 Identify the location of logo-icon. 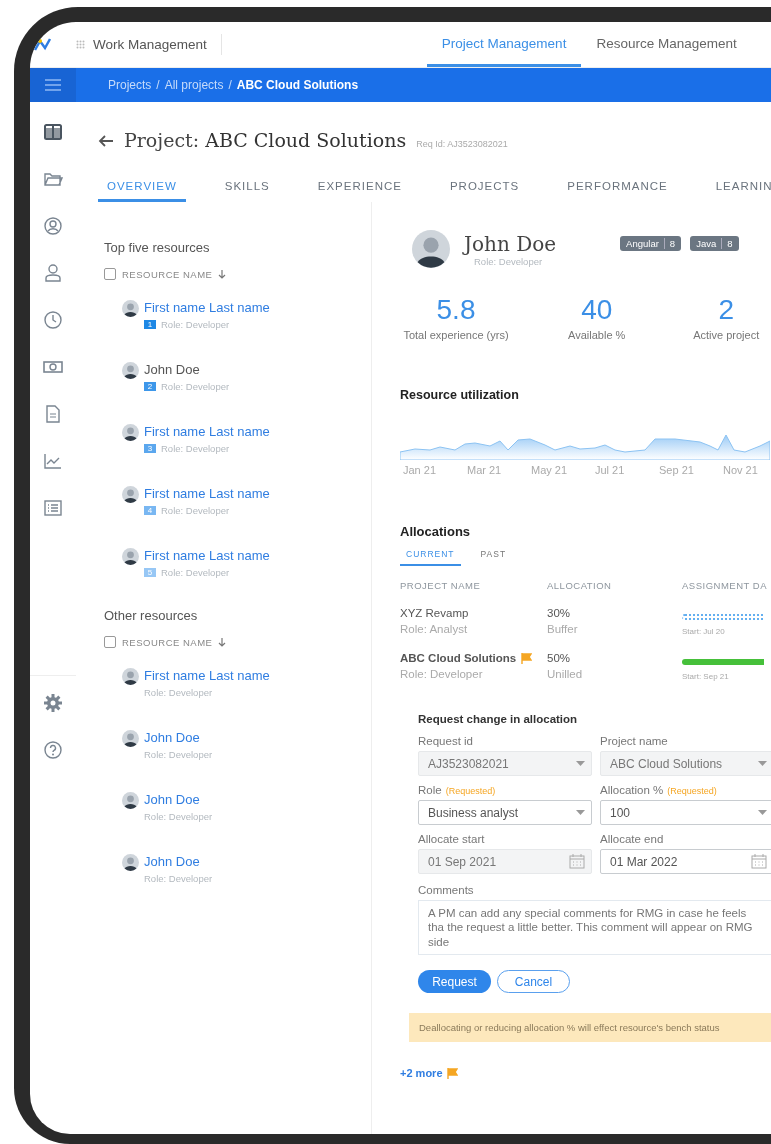
(43, 44).